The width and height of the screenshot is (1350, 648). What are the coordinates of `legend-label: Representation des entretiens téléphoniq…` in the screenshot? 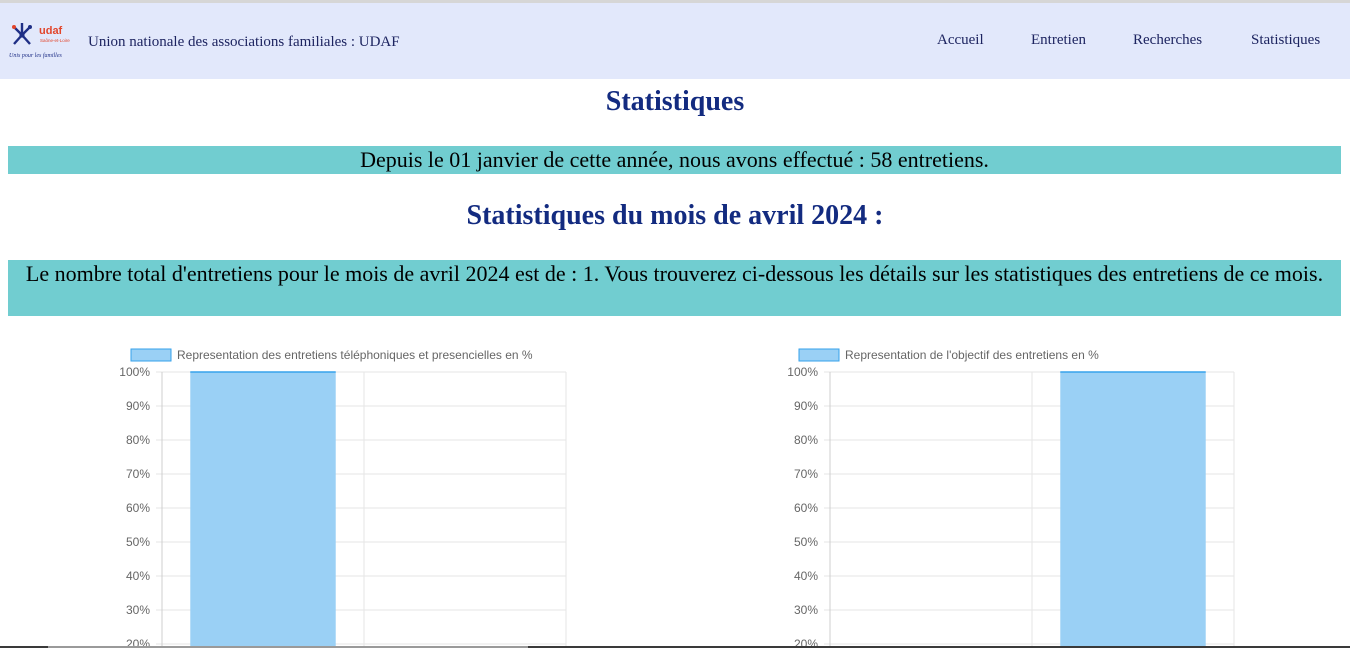 It's located at (355, 355).